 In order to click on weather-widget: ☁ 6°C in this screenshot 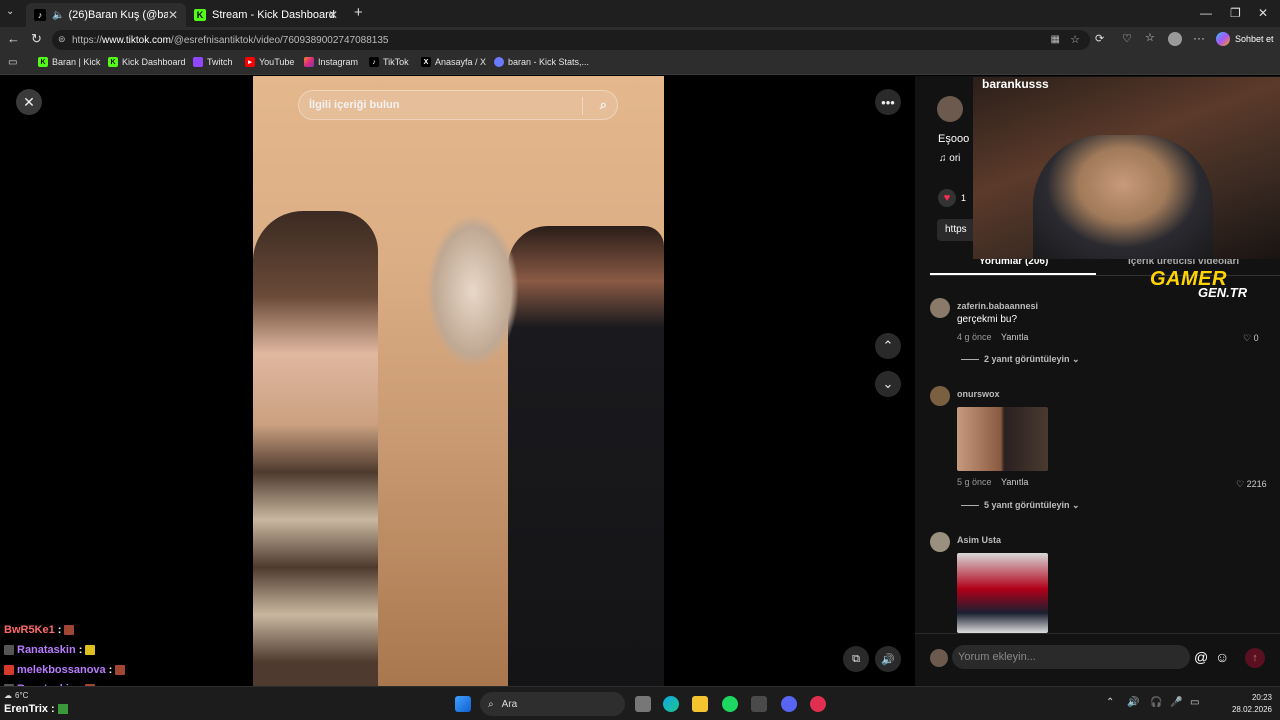, I will do `click(16, 695)`.